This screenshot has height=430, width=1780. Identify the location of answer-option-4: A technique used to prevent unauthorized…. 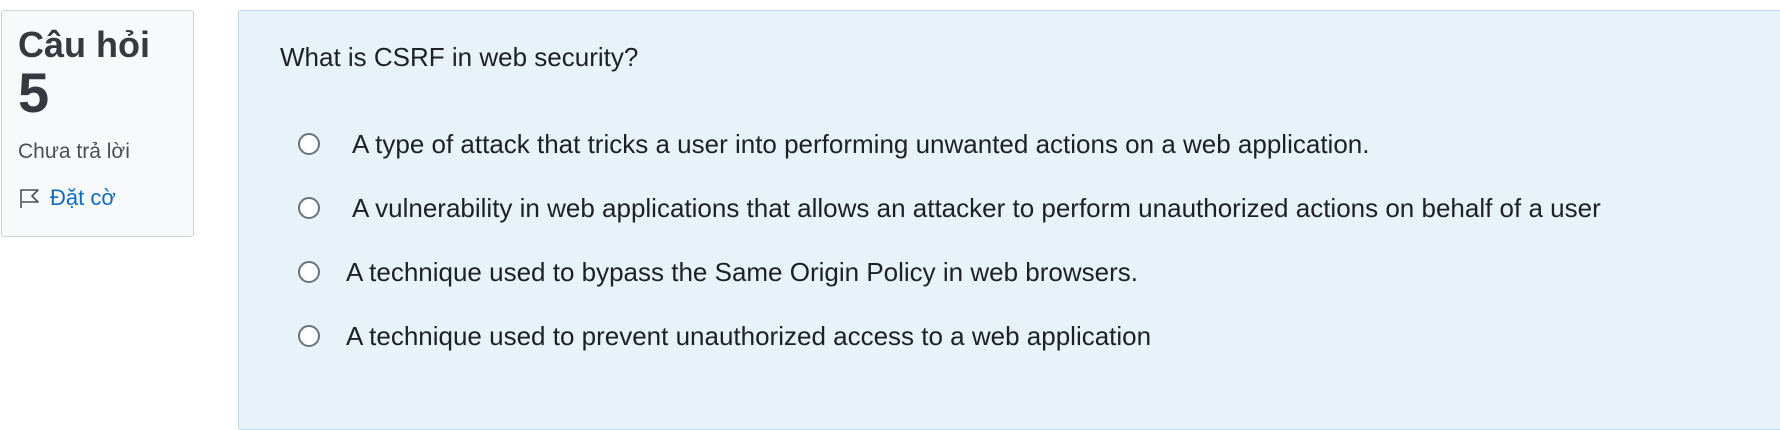
(724, 336).